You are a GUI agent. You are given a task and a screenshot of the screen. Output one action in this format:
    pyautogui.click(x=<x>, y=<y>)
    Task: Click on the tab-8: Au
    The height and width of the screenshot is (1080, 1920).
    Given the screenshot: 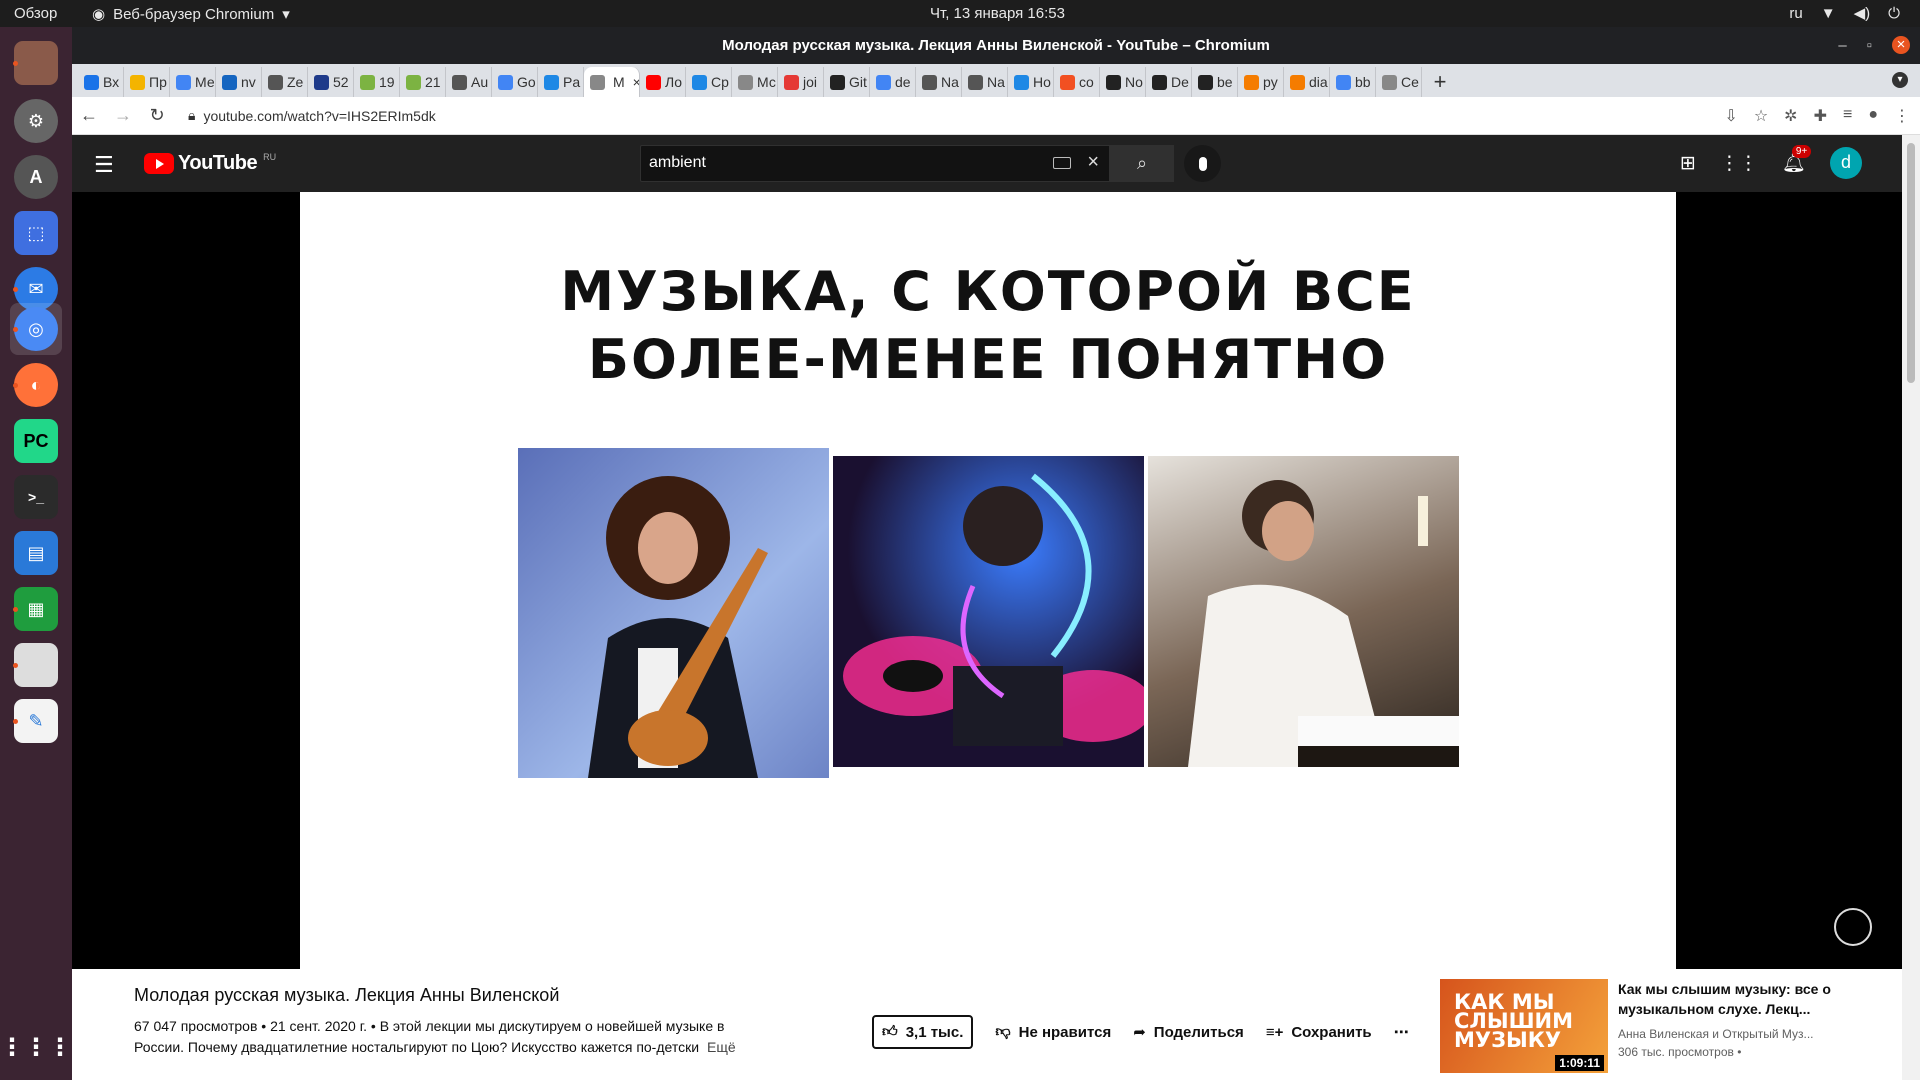 What is the action you would take?
    pyautogui.click(x=469, y=82)
    